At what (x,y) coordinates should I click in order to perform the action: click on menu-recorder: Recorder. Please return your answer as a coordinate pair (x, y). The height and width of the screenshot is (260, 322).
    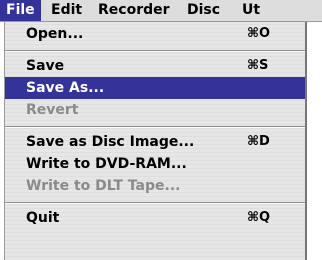
    Looking at the image, I should click on (134, 10).